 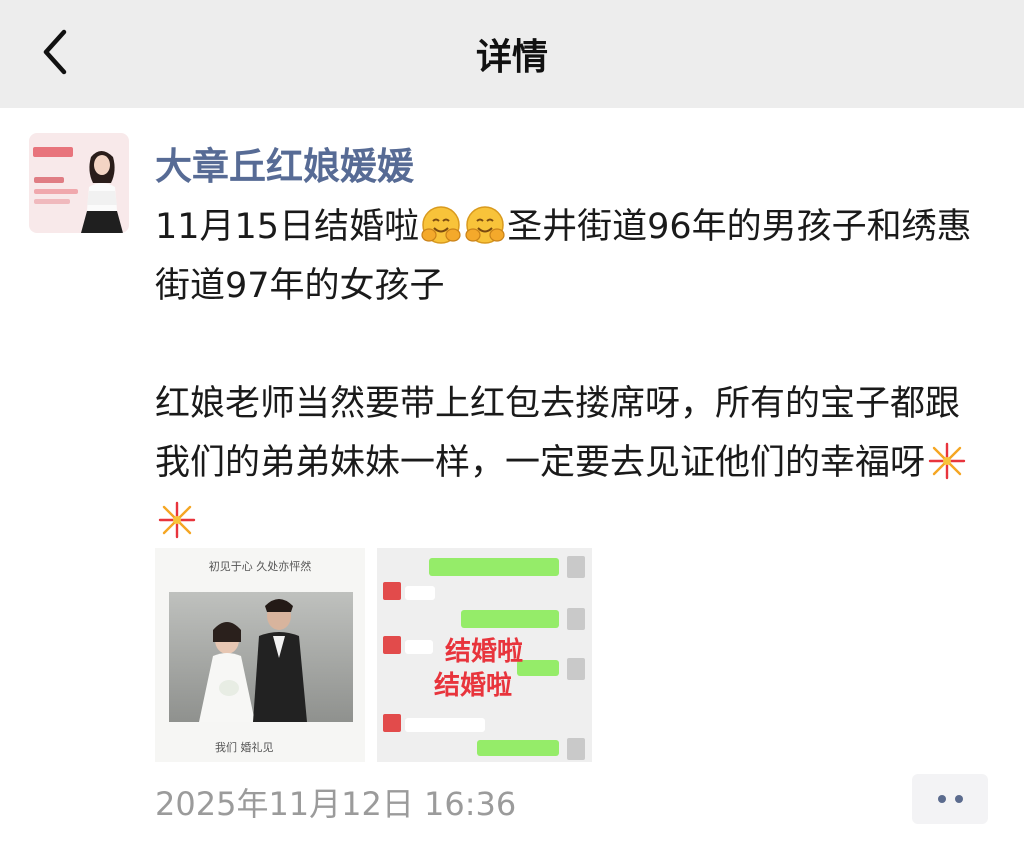 What do you see at coordinates (484, 651) in the screenshot?
I see `overlay-text-1: 结婚啦` at bounding box center [484, 651].